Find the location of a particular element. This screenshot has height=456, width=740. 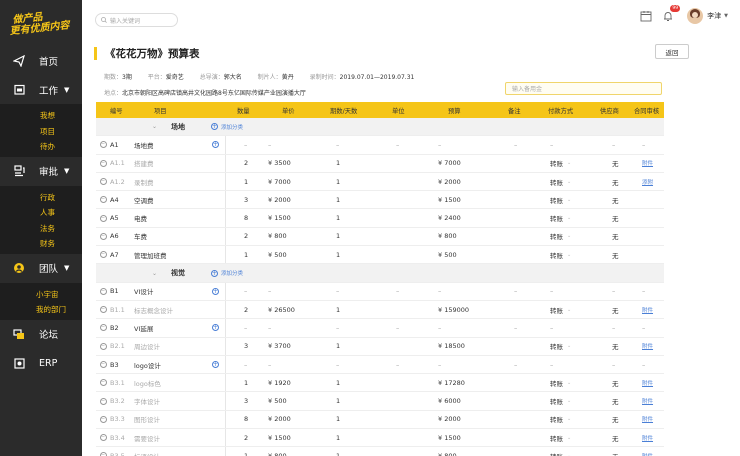

bell-icon: 99 is located at coordinates (671, 14).